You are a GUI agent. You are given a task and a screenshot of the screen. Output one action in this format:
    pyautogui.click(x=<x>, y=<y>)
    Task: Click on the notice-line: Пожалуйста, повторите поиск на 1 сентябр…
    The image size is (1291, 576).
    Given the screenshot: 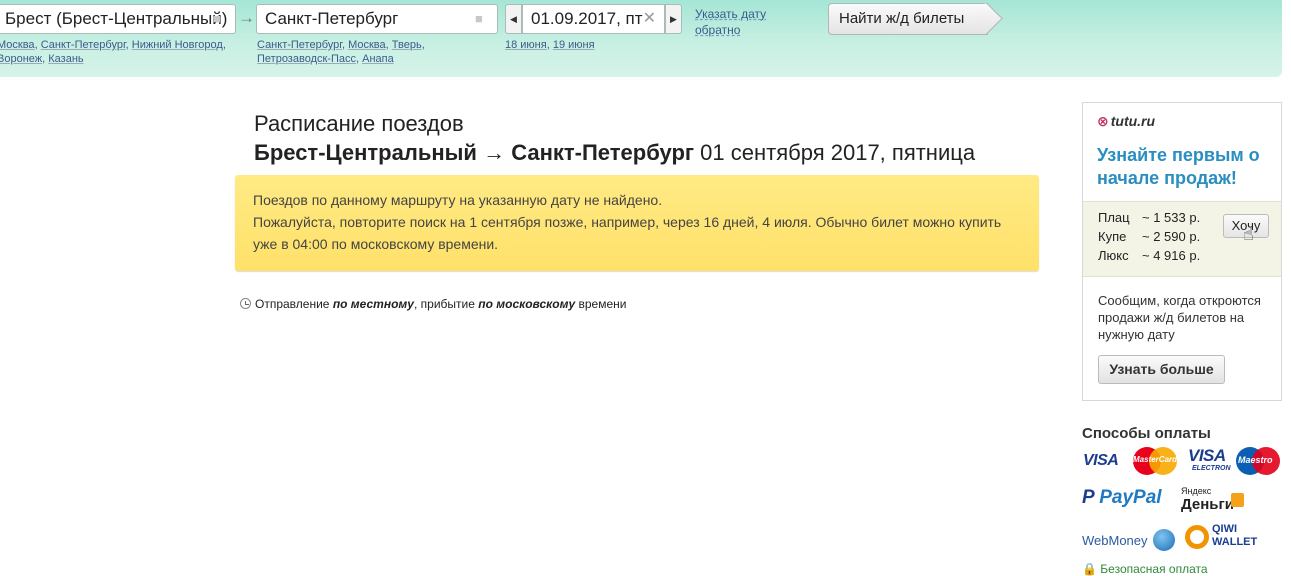 What is the action you would take?
    pyautogui.click(x=627, y=233)
    